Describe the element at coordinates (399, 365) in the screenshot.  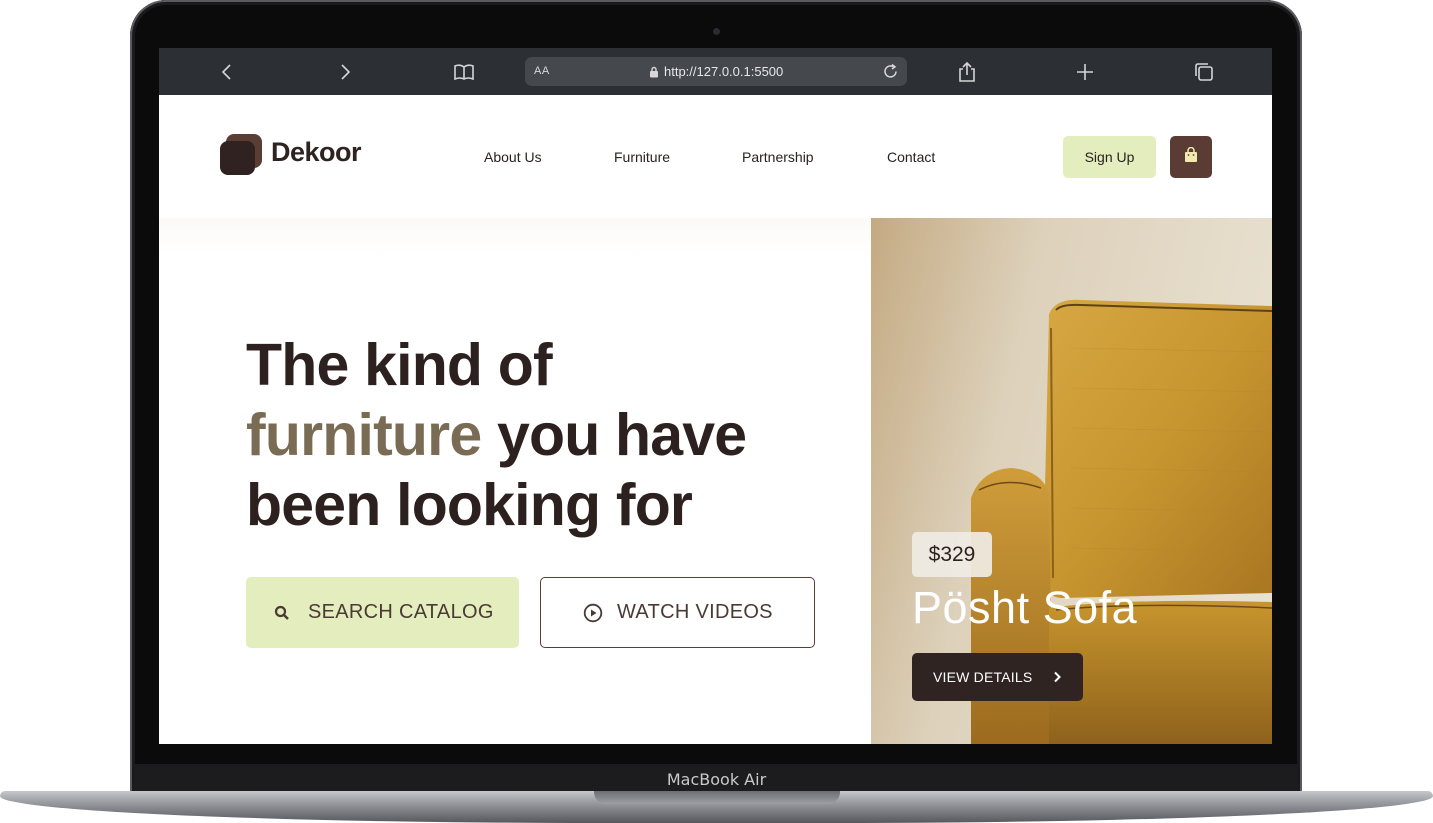
I see `headline-part1: The kind of` at that location.